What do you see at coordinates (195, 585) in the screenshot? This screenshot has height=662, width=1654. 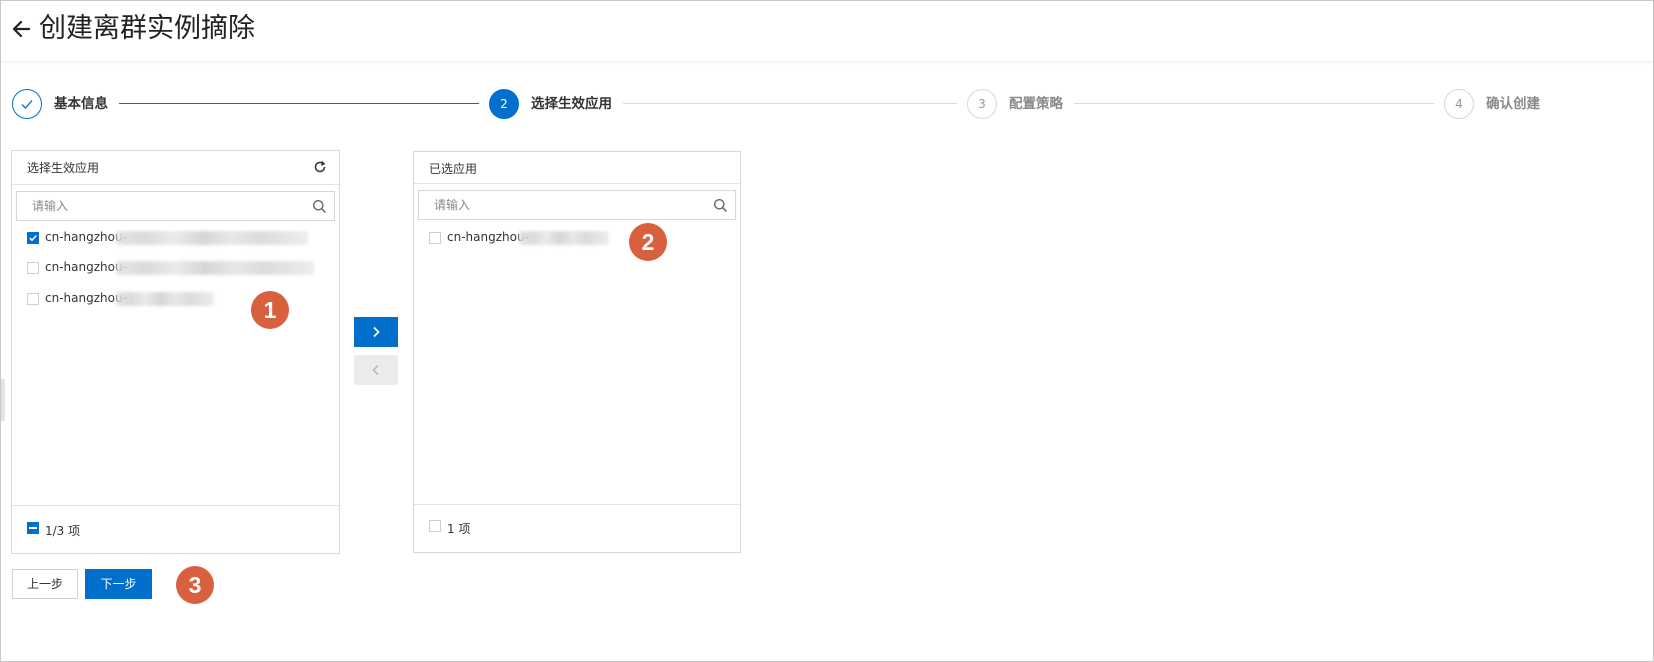 I see `annotation-marker-3: 3` at bounding box center [195, 585].